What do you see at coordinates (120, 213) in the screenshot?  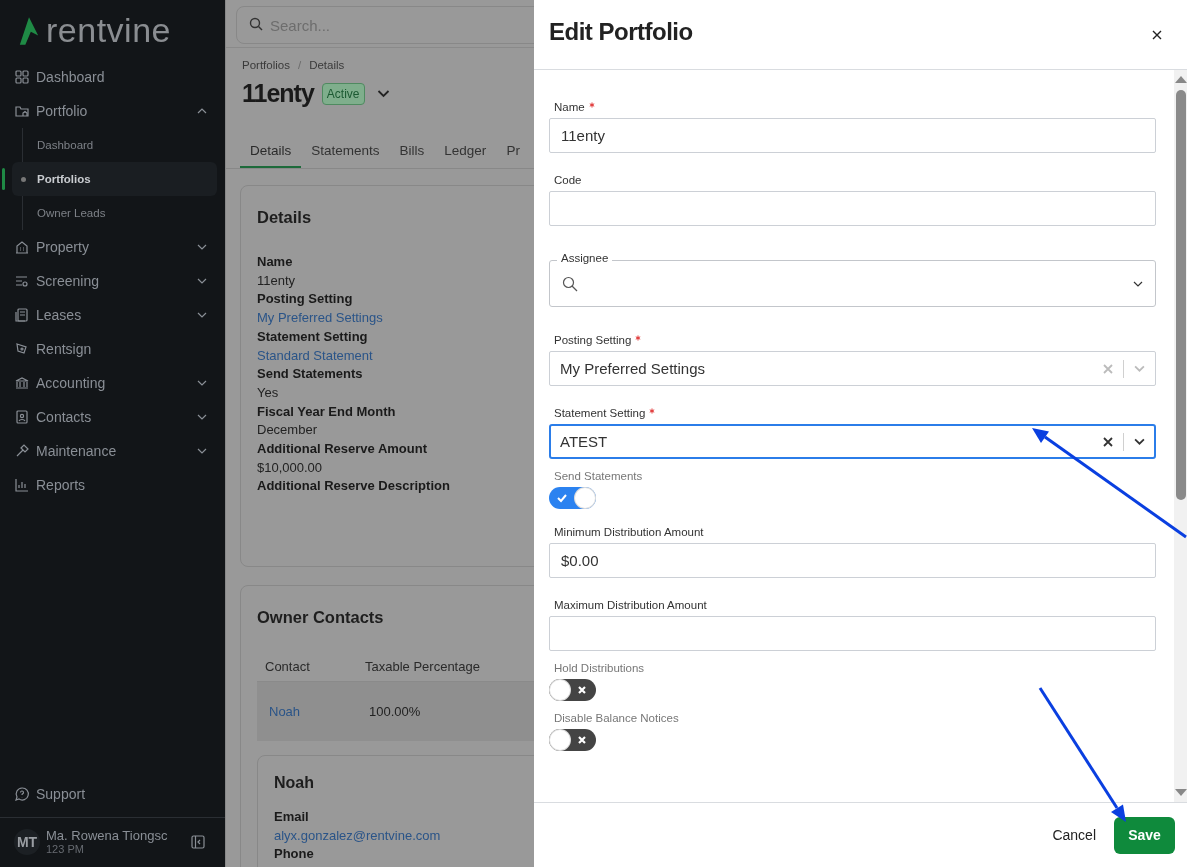 I see `submenu-item: Owner Leads` at bounding box center [120, 213].